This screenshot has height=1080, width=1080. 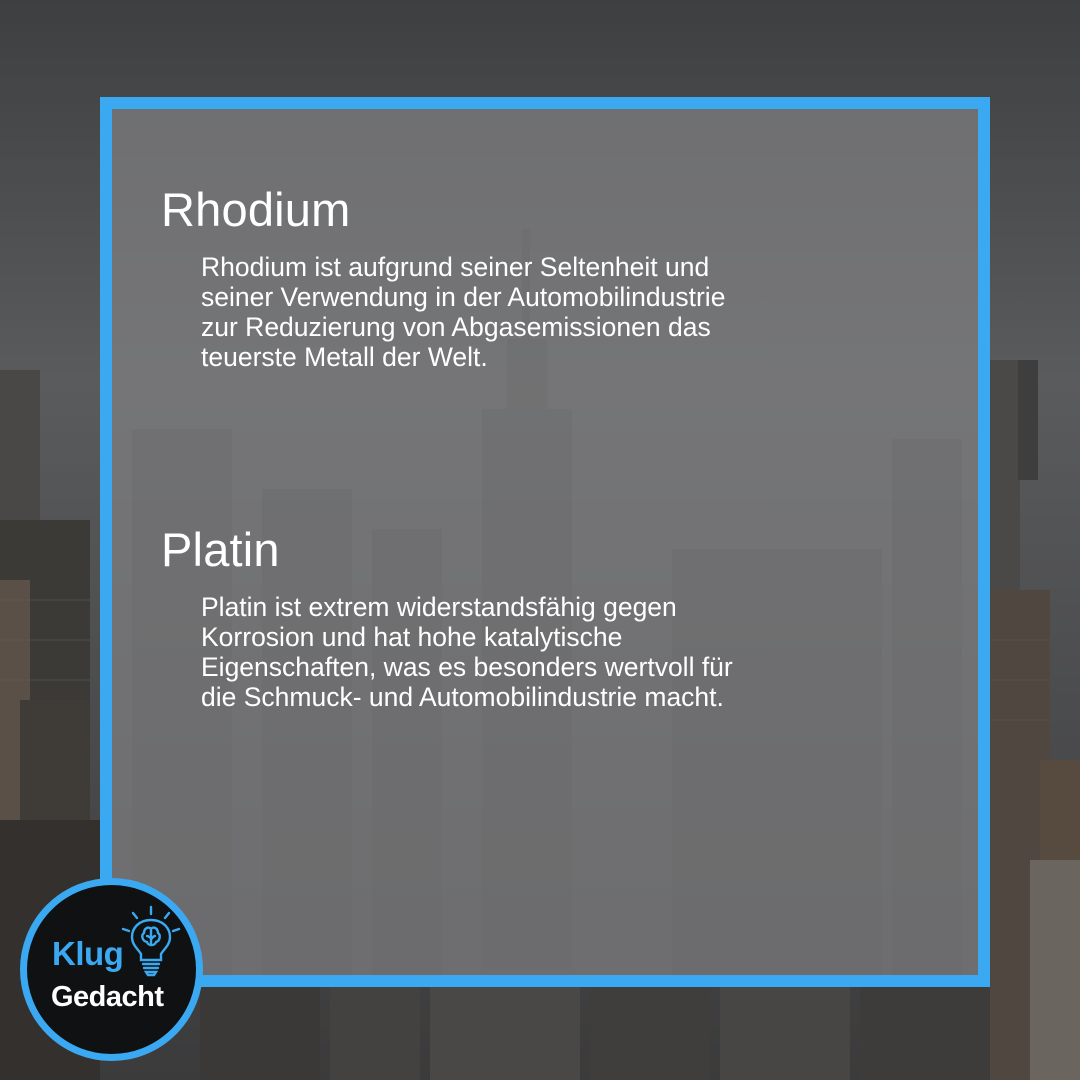 What do you see at coordinates (456, 327) in the screenshot?
I see `text-line: zur Reduzierung von Abgasemissionen das` at bounding box center [456, 327].